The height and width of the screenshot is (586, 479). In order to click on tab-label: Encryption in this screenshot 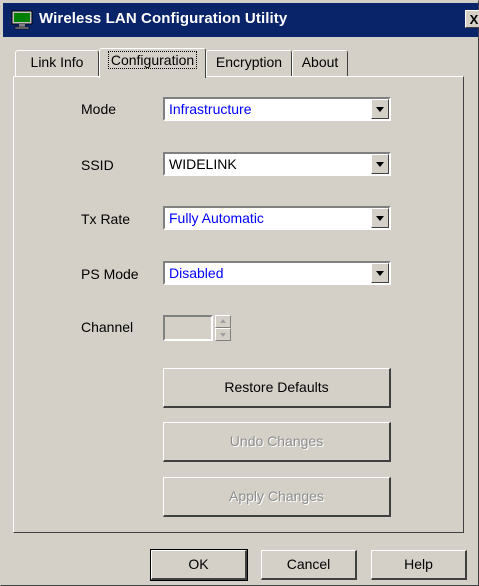, I will do `click(249, 62)`.